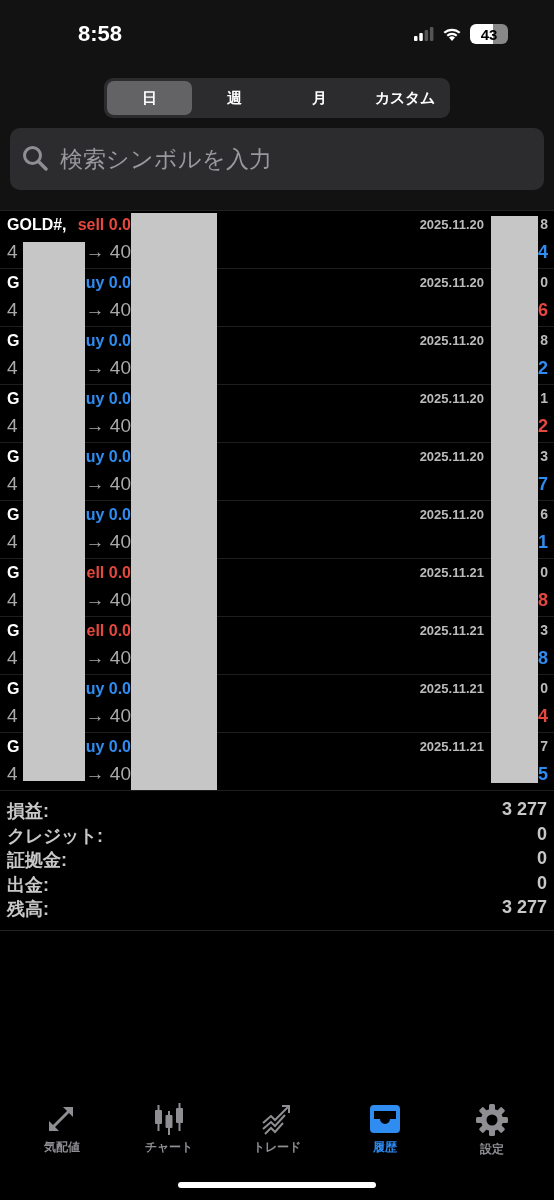  Describe the element at coordinates (61, 1130) in the screenshot. I see `tab-bar-item: 気配値` at that location.